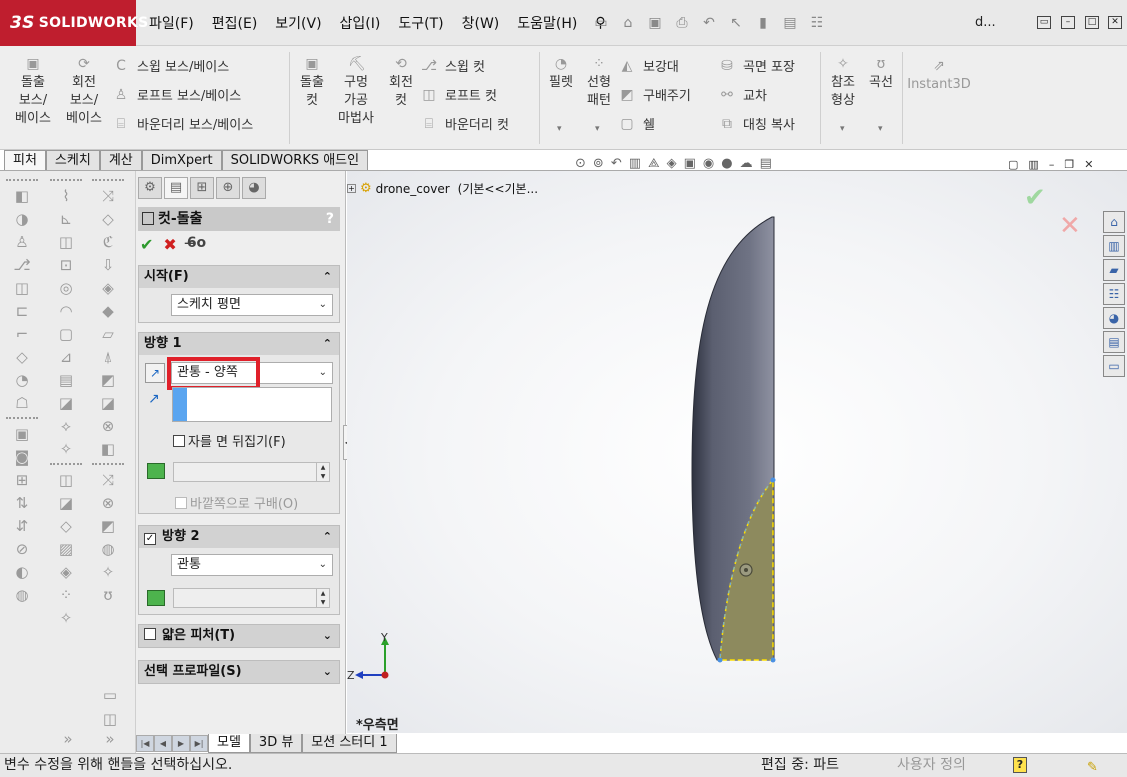  Describe the element at coordinates (22, 526) in the screenshot. I see `mass-properties-icon: ⇵` at that location.